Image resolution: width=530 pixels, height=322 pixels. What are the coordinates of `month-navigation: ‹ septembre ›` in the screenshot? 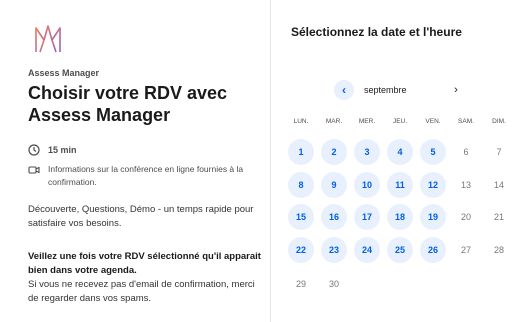 It's located at (404, 90).